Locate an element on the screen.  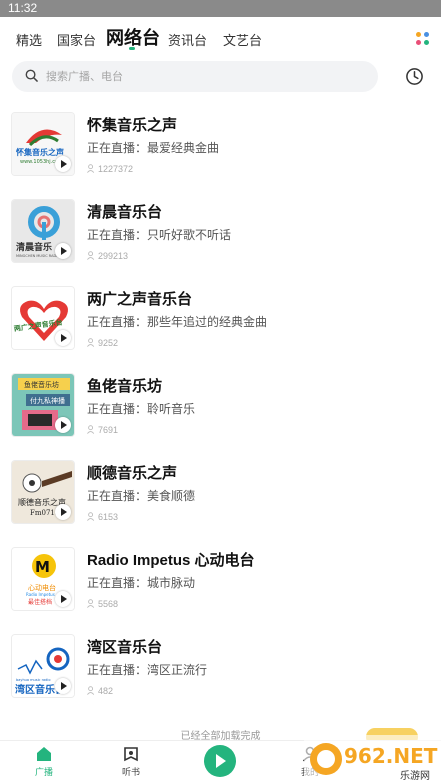
listener-count: 299213 is located at coordinates (107, 256).